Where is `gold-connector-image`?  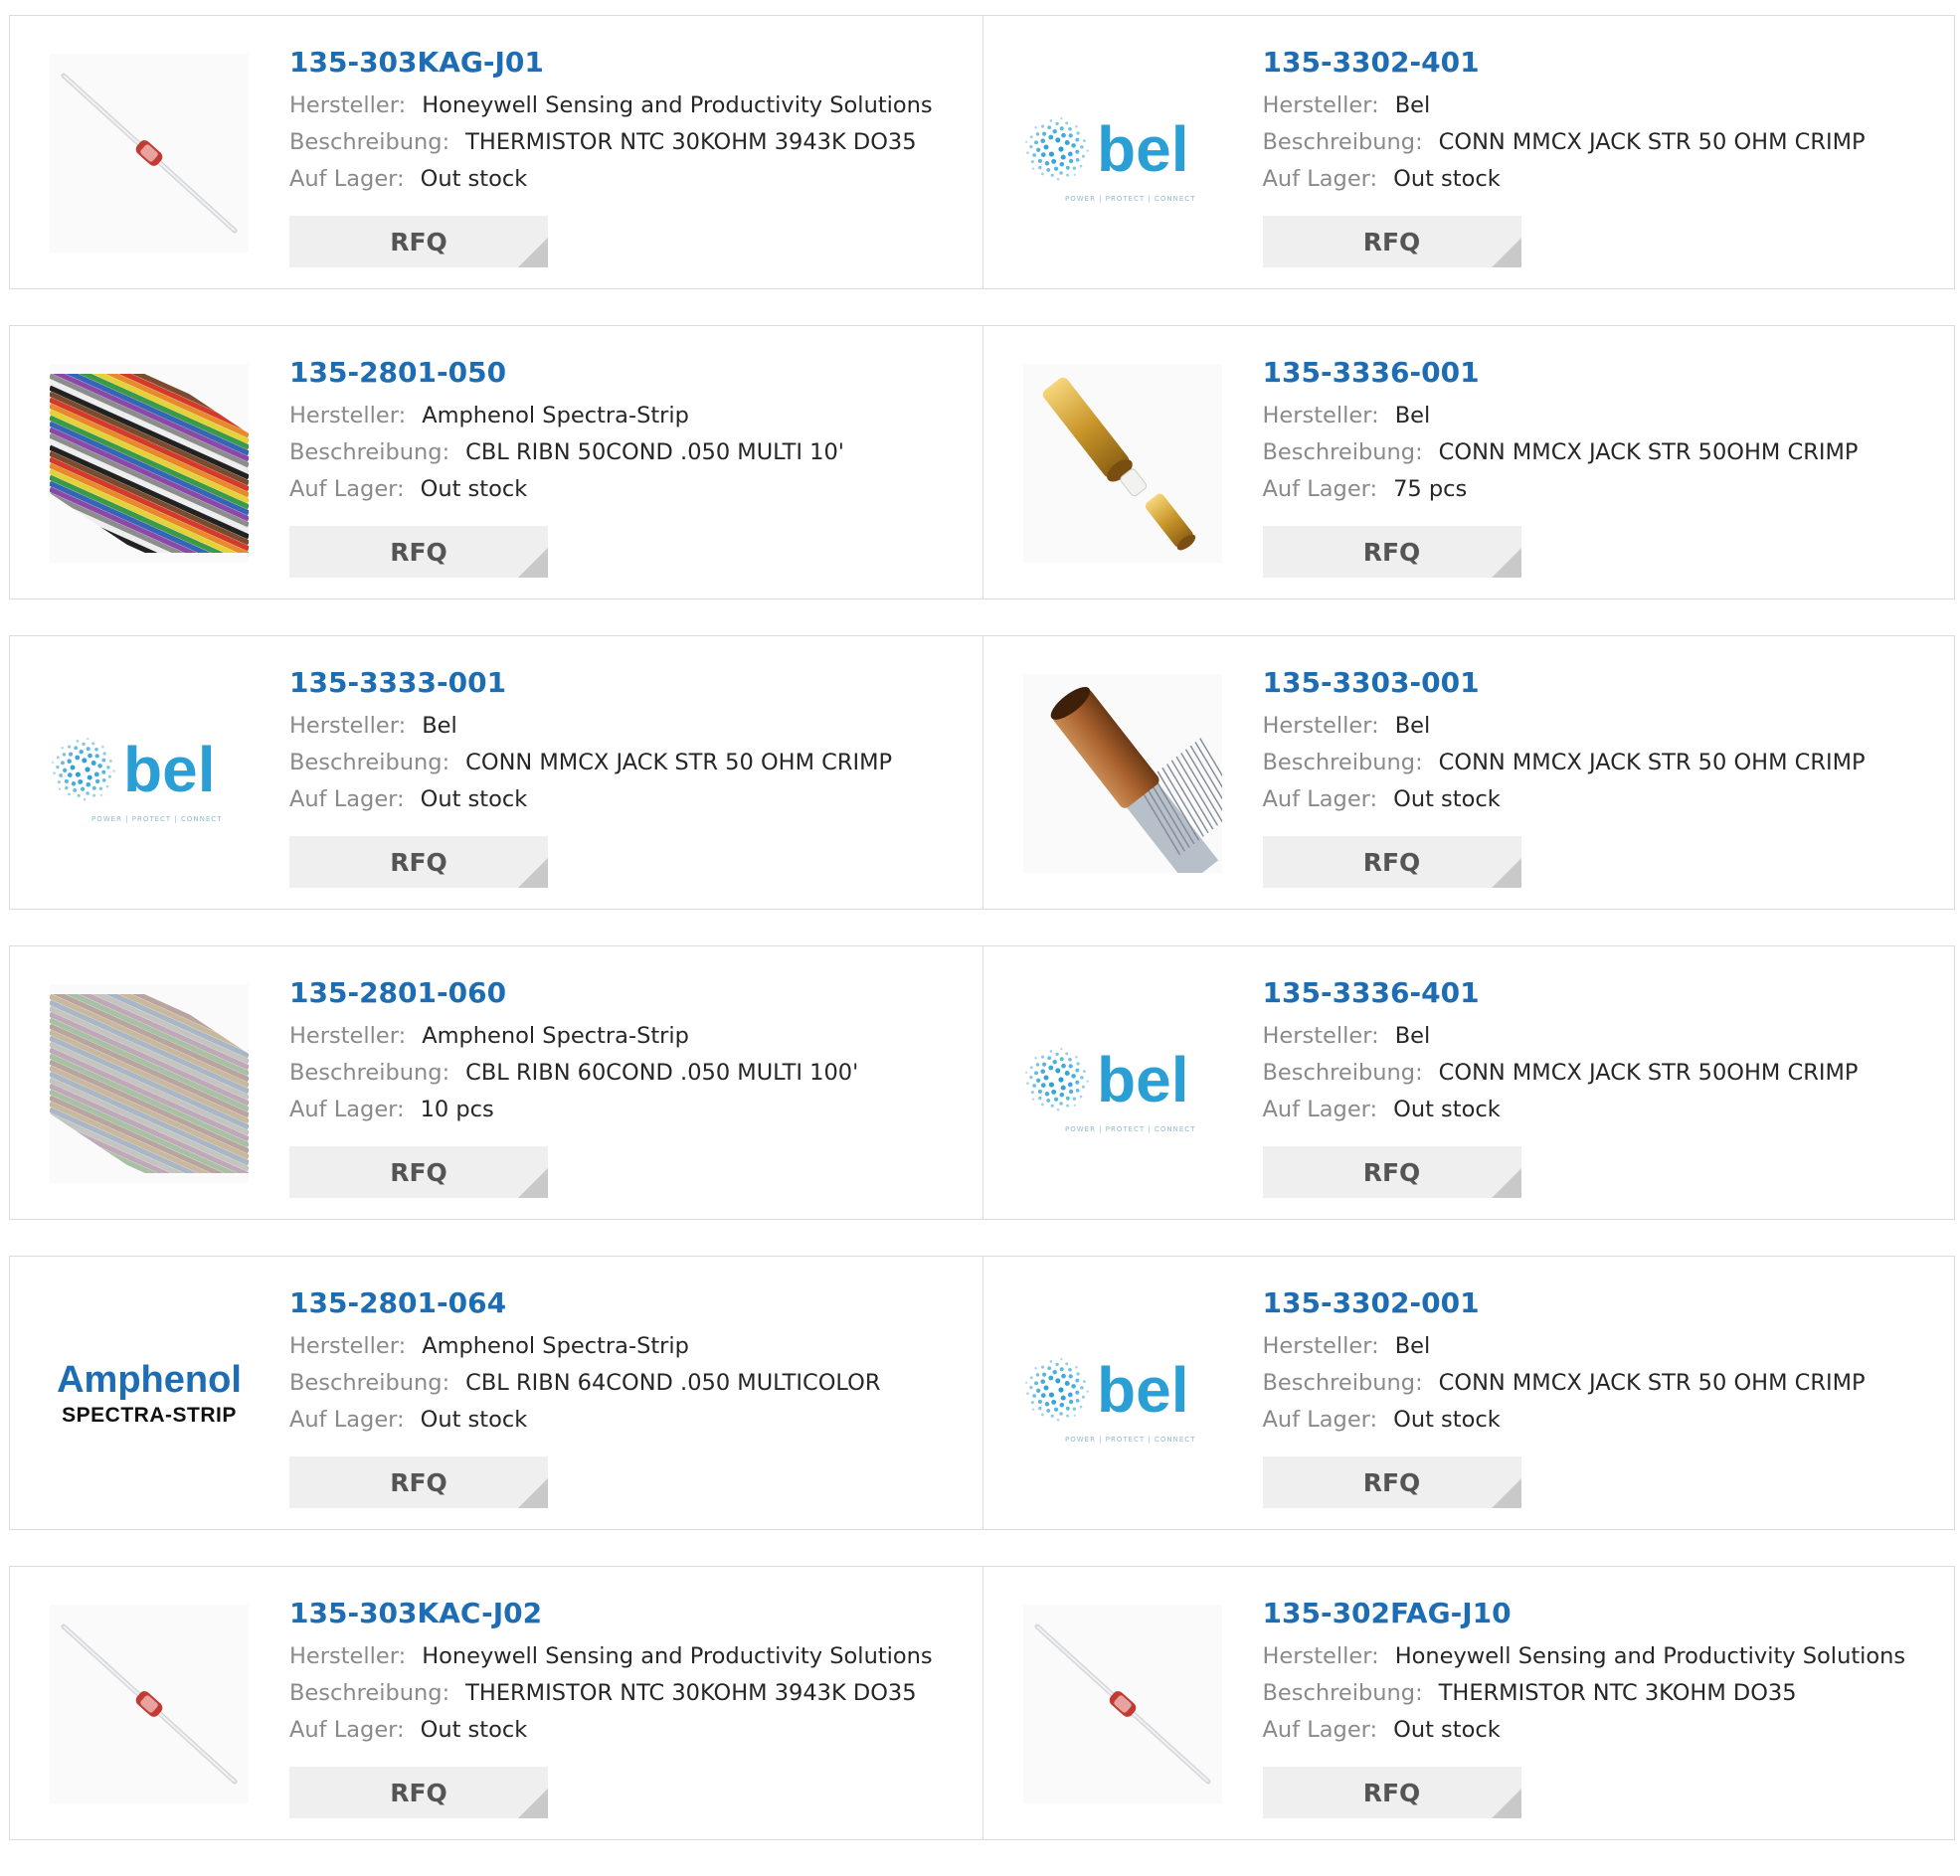 gold-connector-image is located at coordinates (1122, 463).